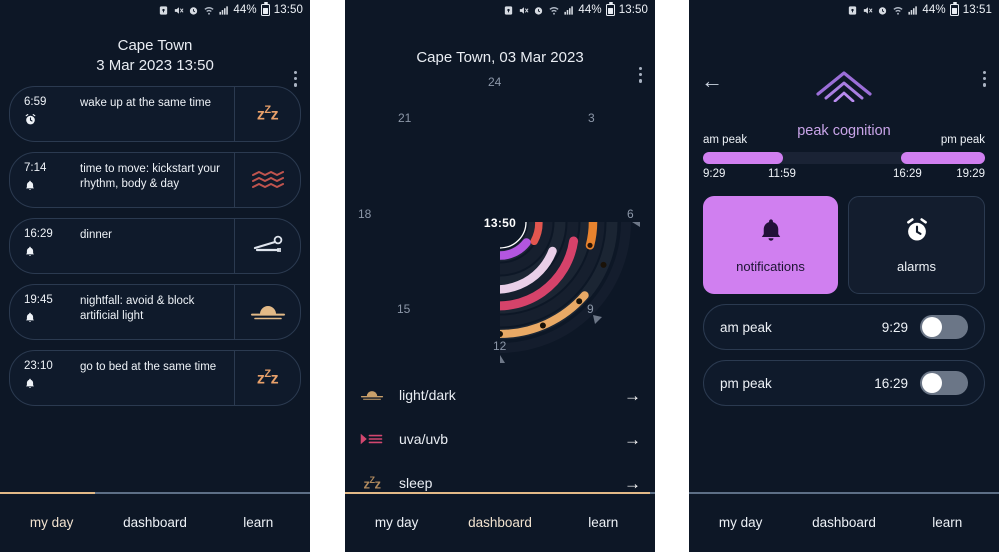 Image resolution: width=1000 pixels, height=552 pixels. Describe the element at coordinates (38, 234) in the screenshot. I see `item-time: 16:29` at that location.